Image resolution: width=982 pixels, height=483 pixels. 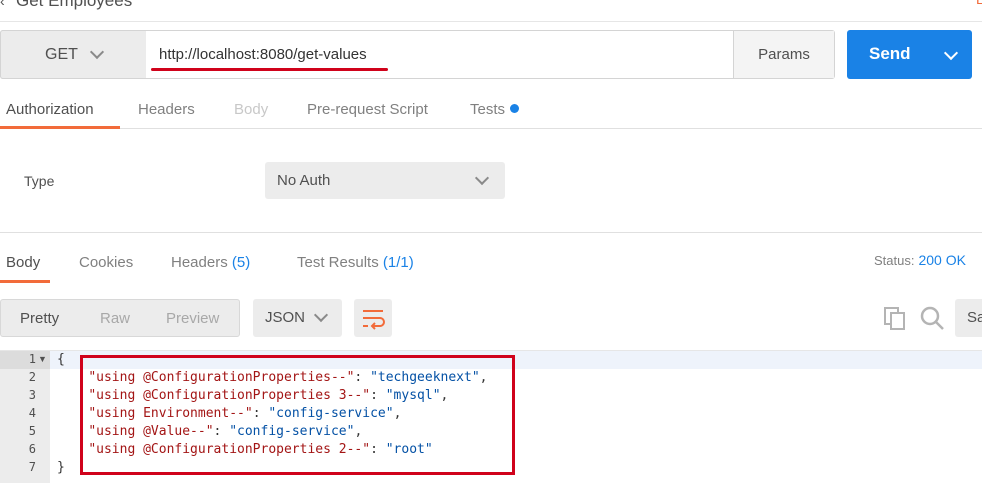 I want to click on annotation-highlight-box, so click(x=297, y=415).